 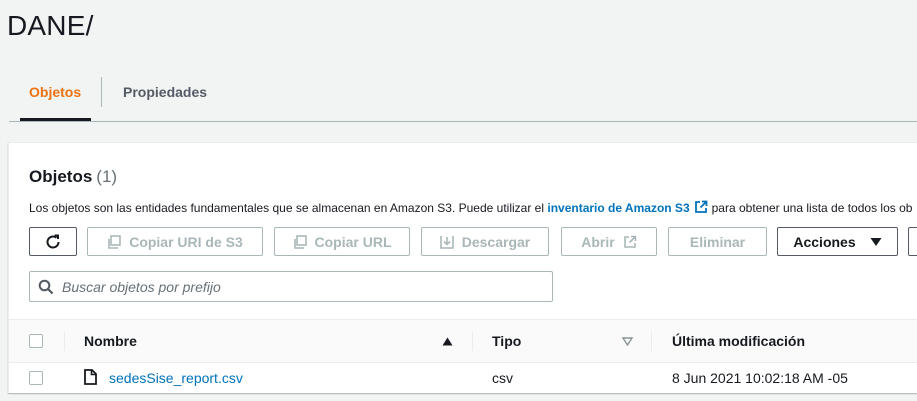 I want to click on open-button: Abrir, so click(x=609, y=241).